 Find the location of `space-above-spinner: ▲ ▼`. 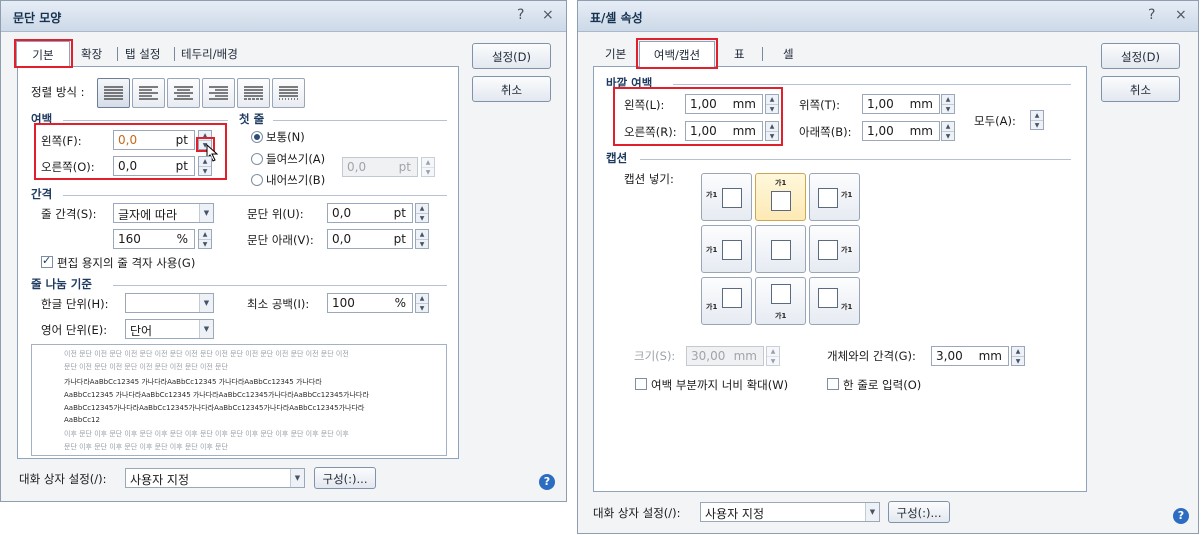

space-above-spinner: ▲ ▼ is located at coordinates (422, 213).